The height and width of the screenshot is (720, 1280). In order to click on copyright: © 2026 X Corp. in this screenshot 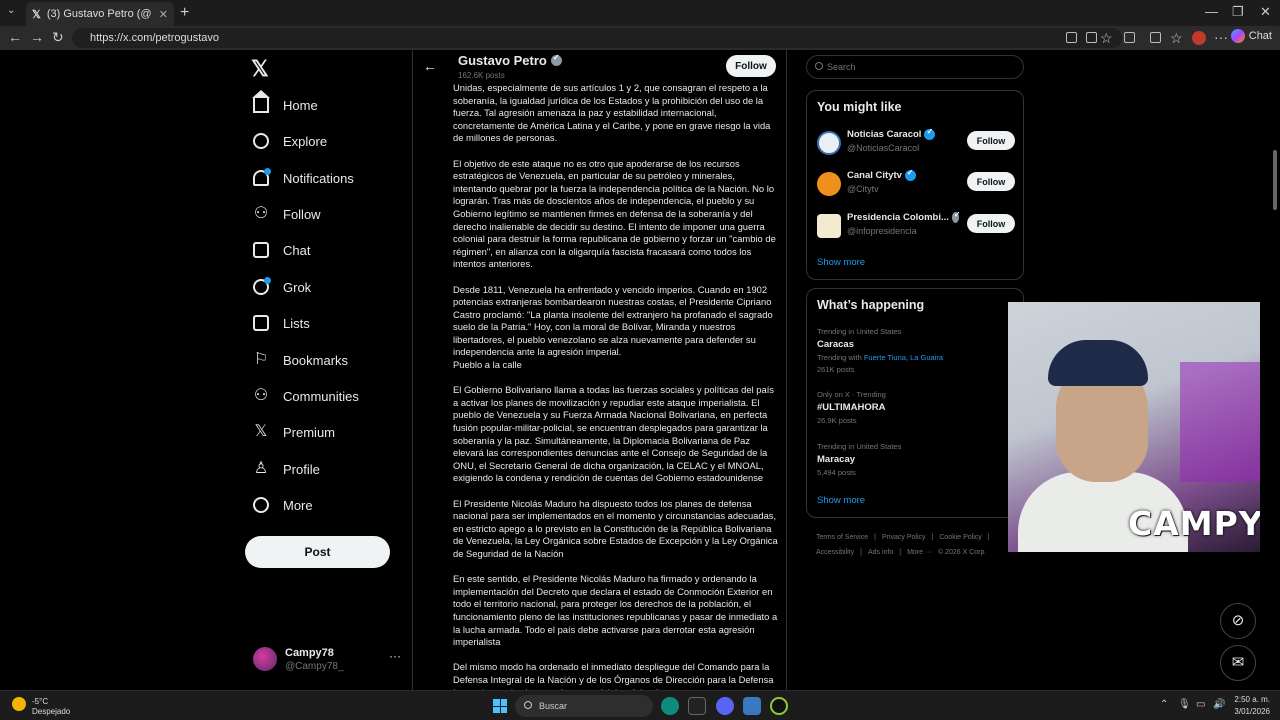, I will do `click(962, 552)`.